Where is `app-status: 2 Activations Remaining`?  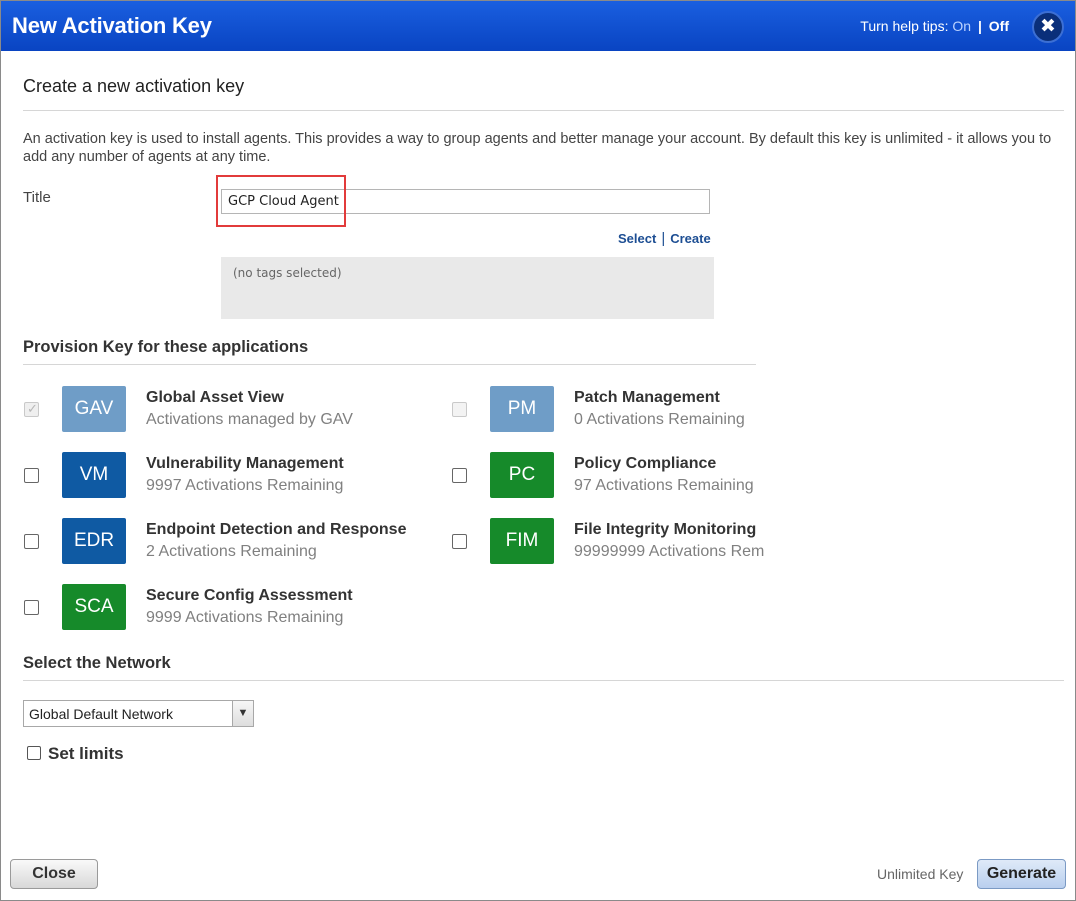 app-status: 2 Activations Remaining is located at coordinates (231, 551).